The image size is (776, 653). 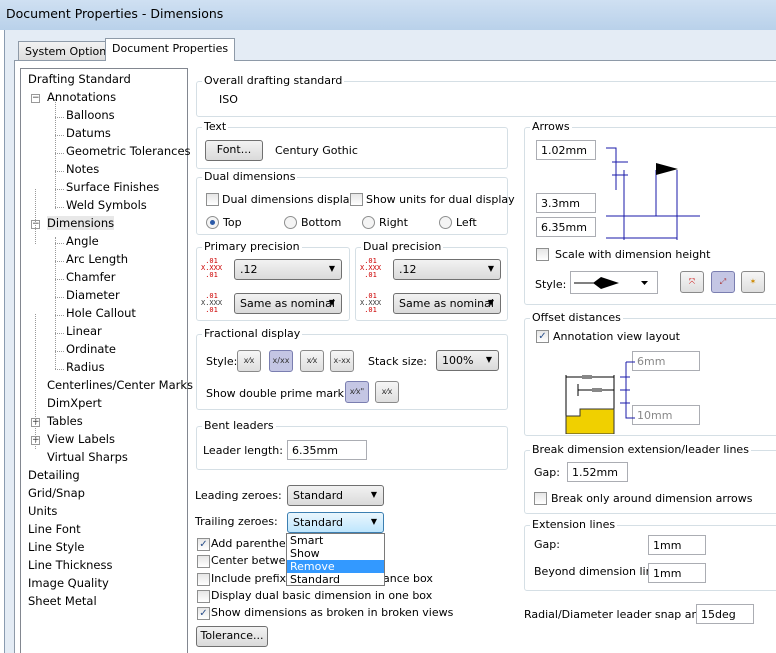 I want to click on tree-item: Radius, so click(x=85, y=367).